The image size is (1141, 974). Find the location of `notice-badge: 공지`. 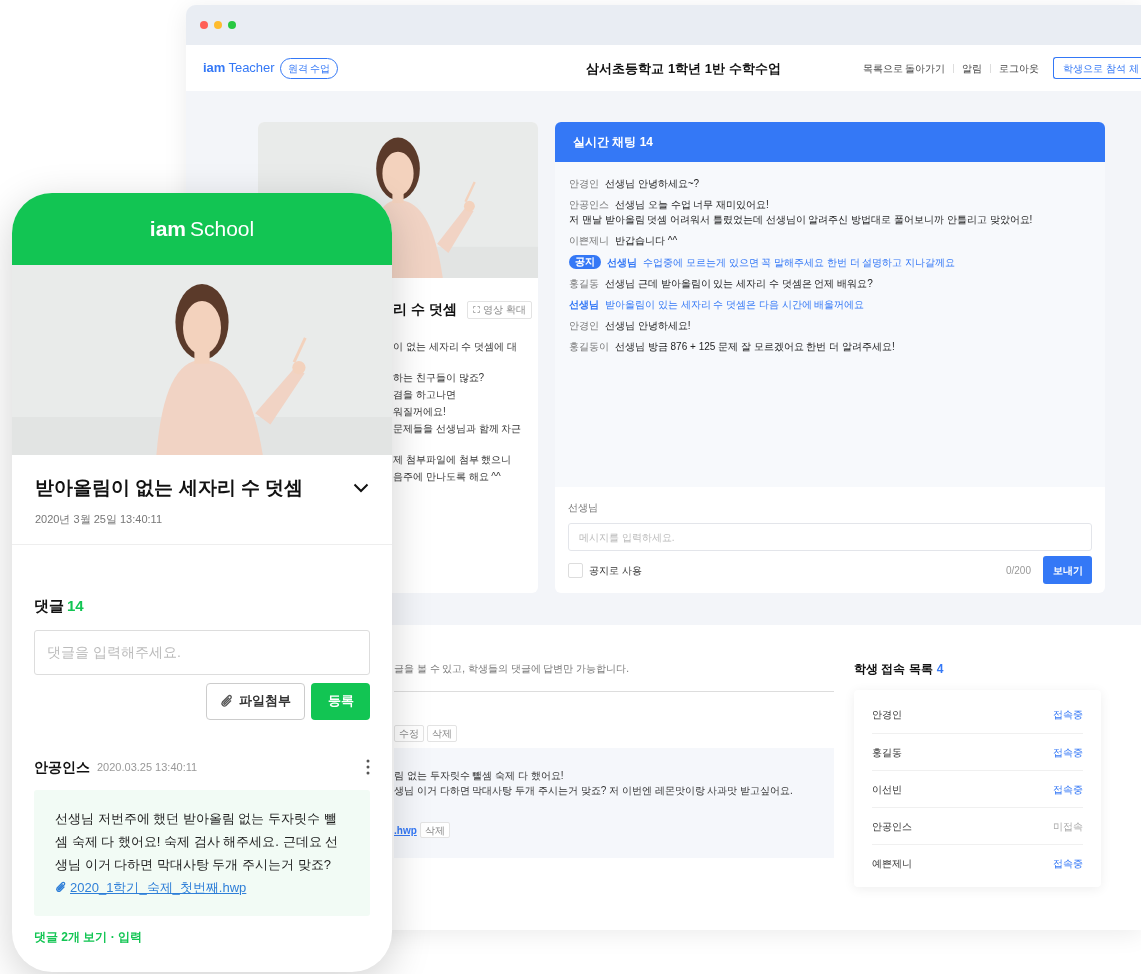

notice-badge: 공지 is located at coordinates (585, 262).